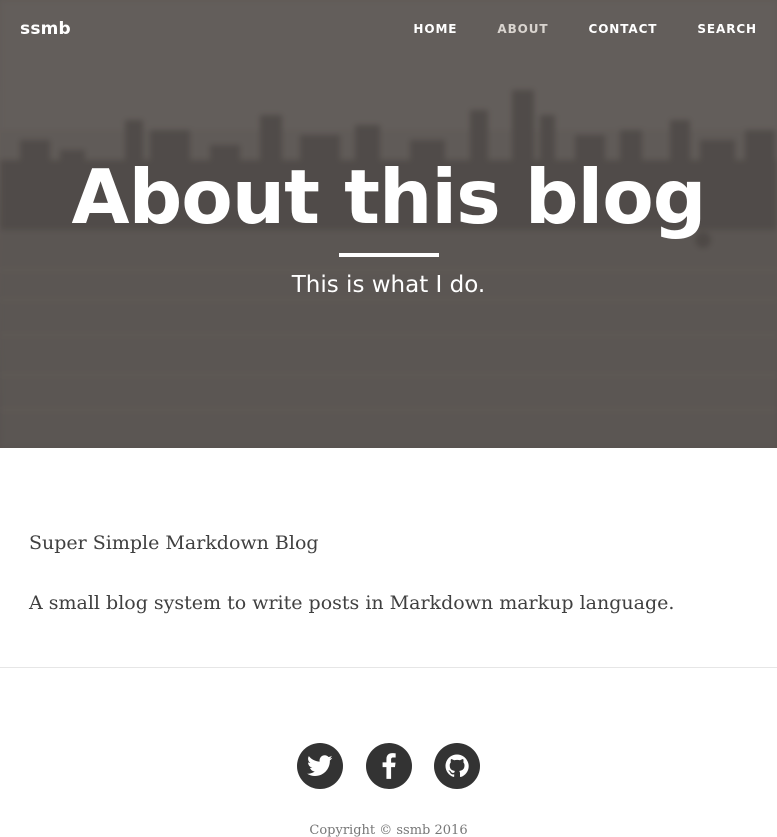 Image resolution: width=777 pixels, height=837 pixels. I want to click on nav-item-about: ABOUT, so click(522, 29).